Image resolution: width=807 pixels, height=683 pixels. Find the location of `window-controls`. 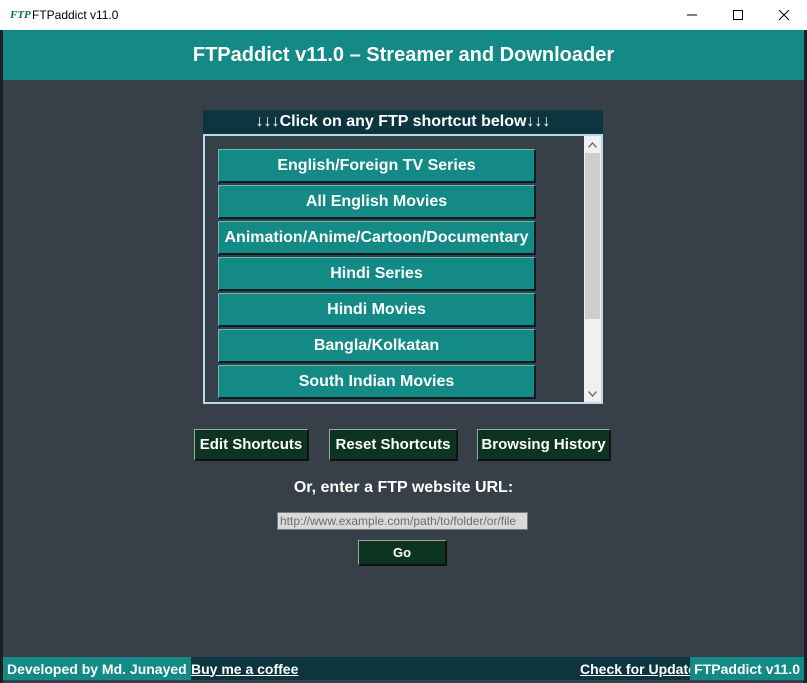

window-controls is located at coordinates (738, 15).